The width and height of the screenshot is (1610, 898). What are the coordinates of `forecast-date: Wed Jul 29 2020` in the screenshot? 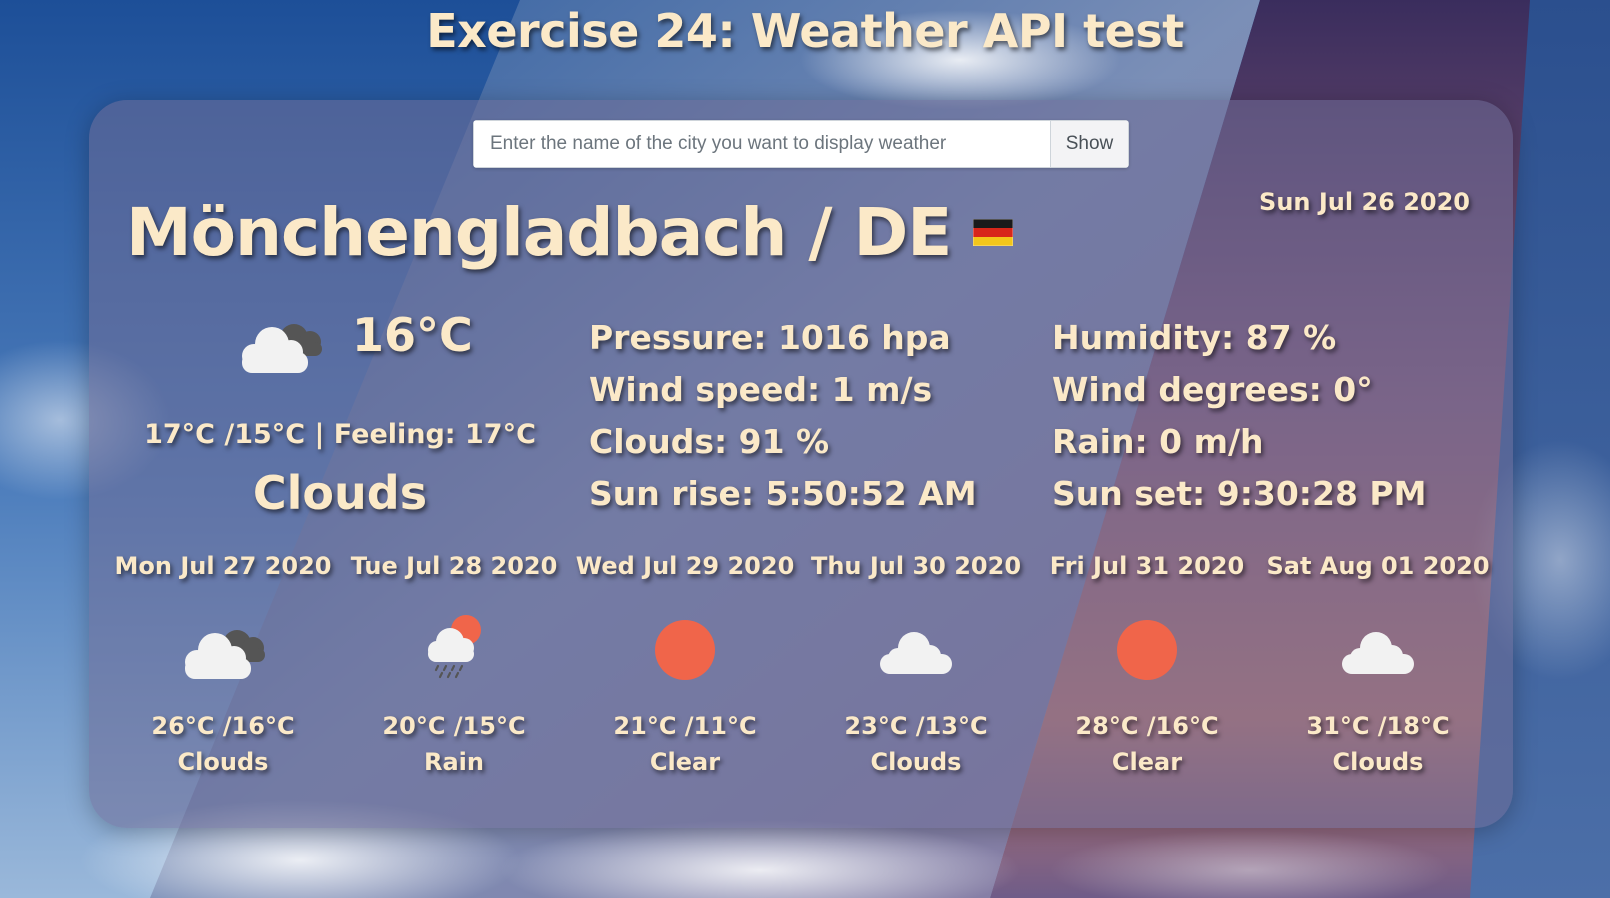 It's located at (685, 566).